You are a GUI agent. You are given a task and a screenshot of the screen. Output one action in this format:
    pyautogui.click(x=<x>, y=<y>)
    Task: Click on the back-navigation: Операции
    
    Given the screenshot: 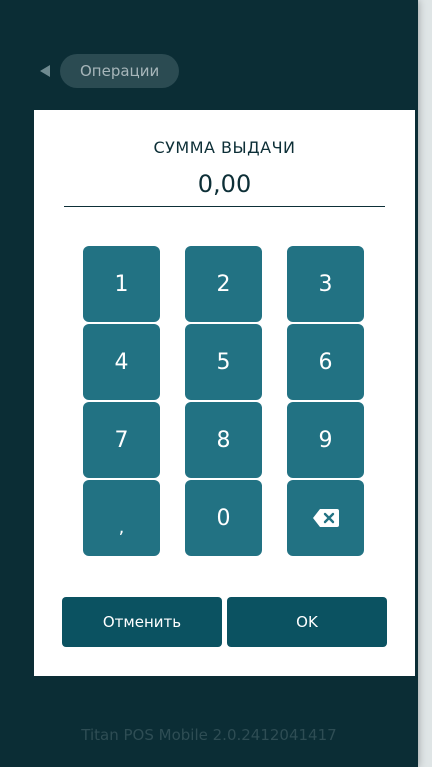 What is the action you would take?
    pyautogui.click(x=110, y=71)
    